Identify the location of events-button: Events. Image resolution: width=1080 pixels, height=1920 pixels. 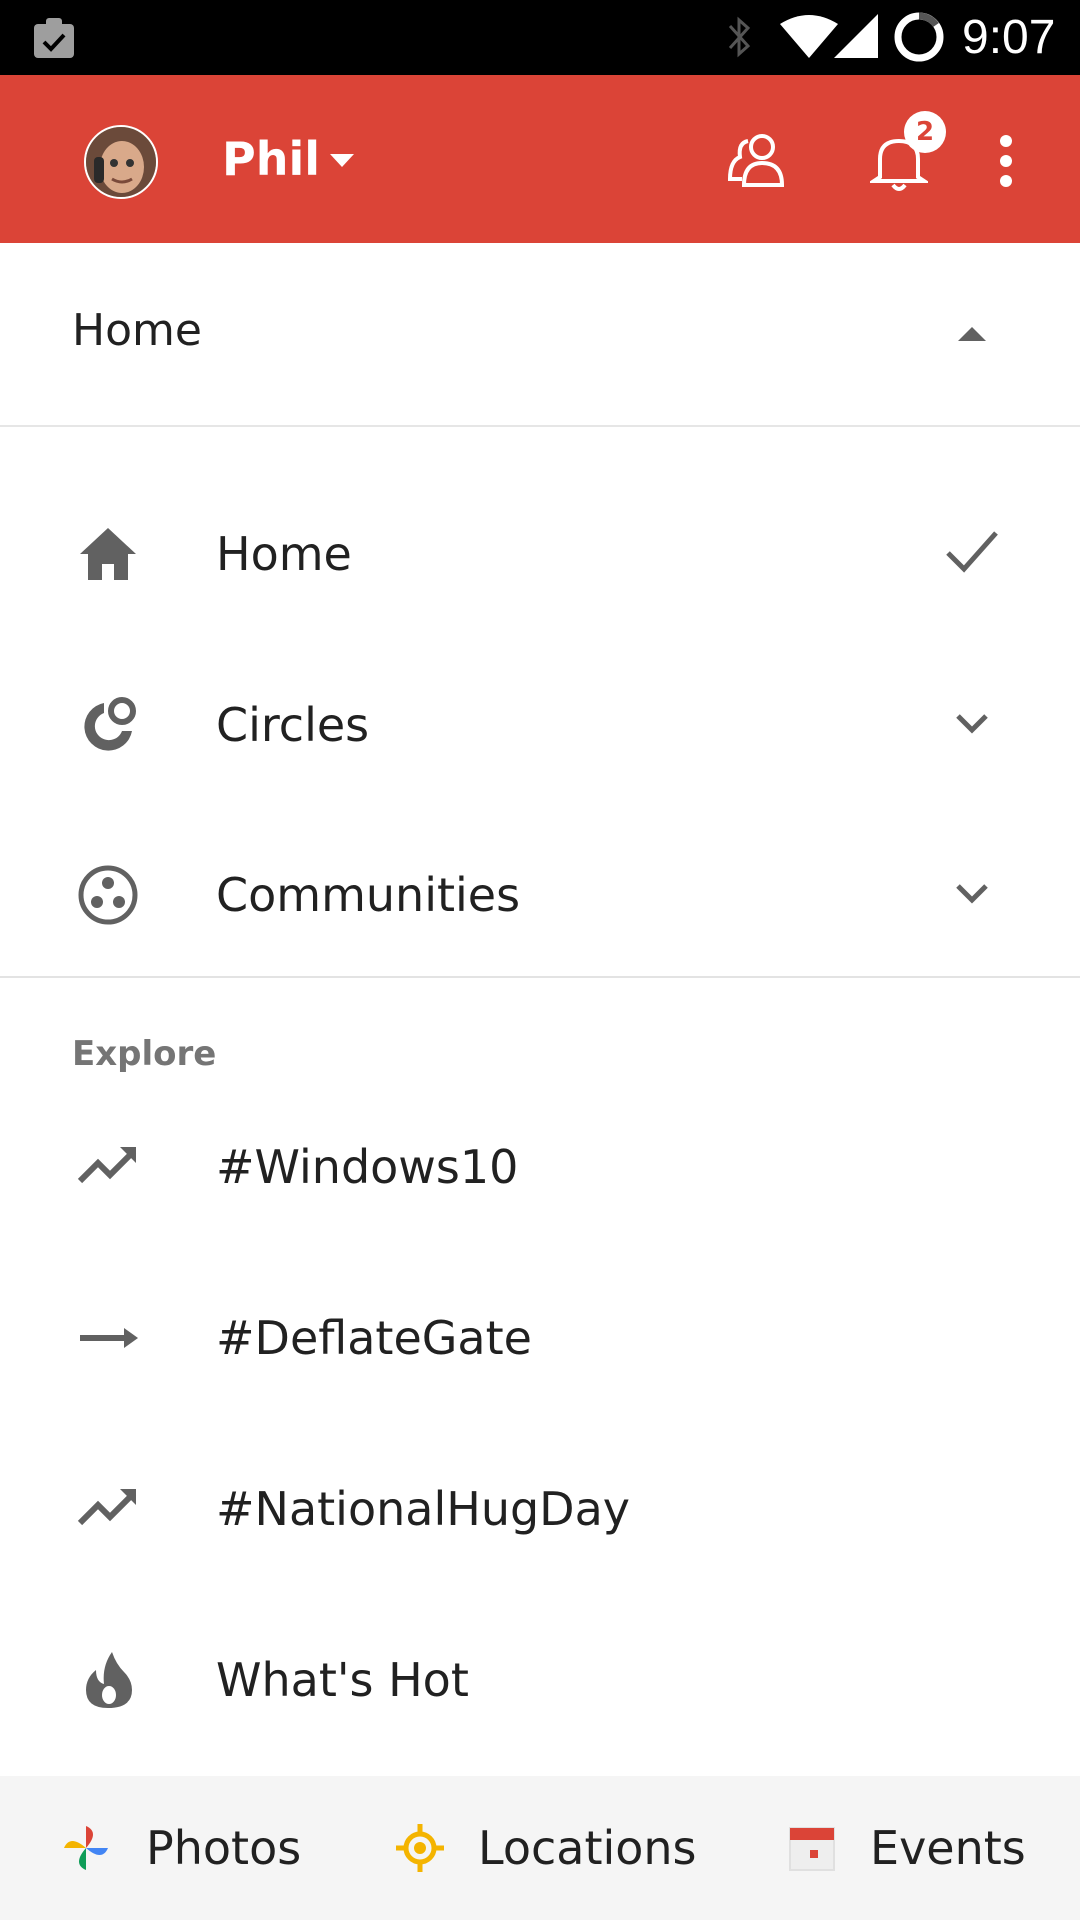
(927, 1848).